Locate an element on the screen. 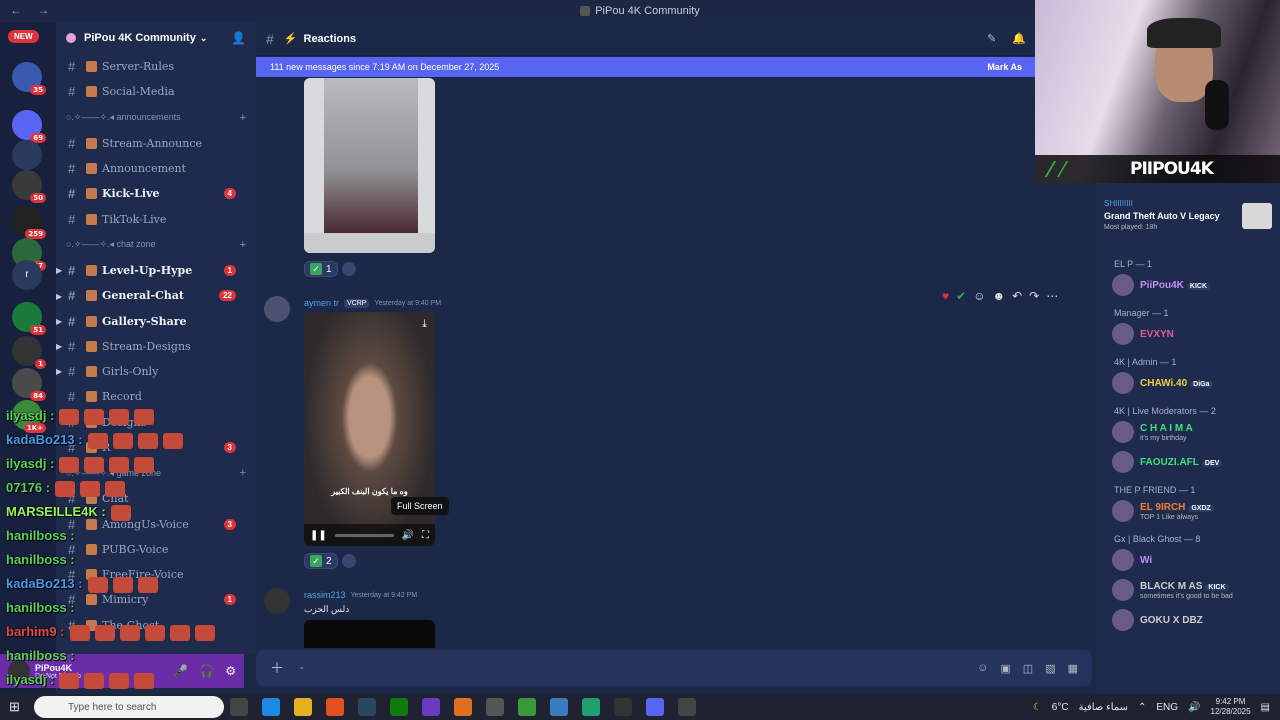 This screenshot has height=720, width=1280. channel-girls-only: ▶ # Girls-Only is located at coordinates (156, 371).